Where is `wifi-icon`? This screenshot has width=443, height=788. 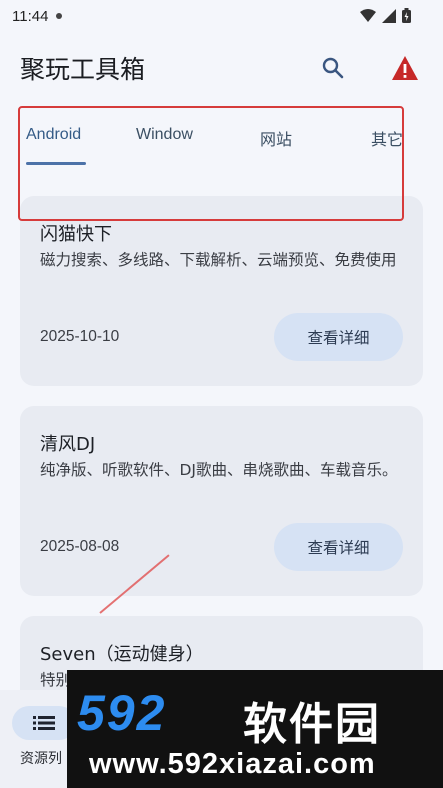
wifi-icon is located at coordinates (368, 15).